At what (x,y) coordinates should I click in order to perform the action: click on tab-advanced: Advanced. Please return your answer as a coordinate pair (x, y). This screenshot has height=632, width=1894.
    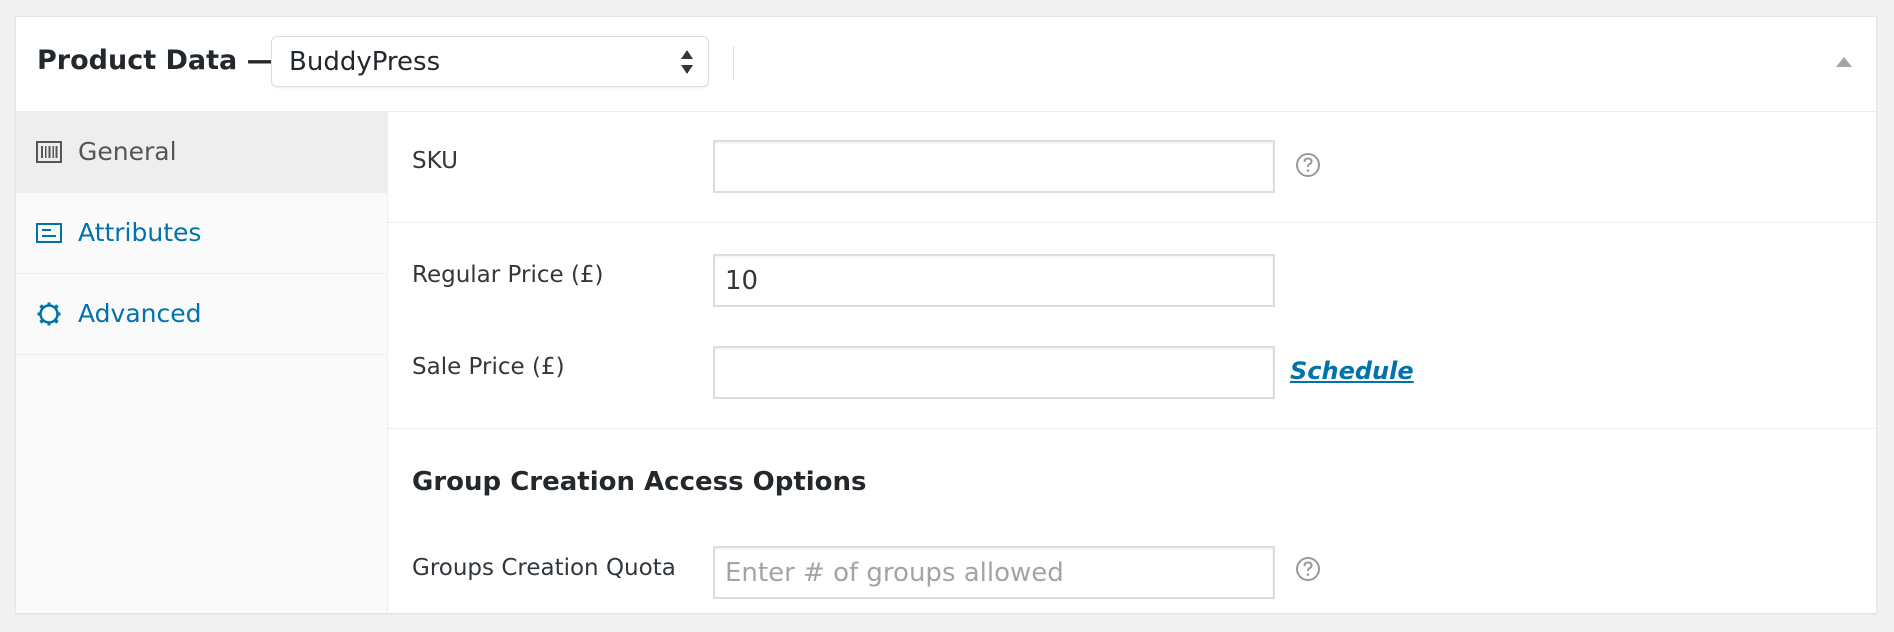
    Looking at the image, I should click on (201, 314).